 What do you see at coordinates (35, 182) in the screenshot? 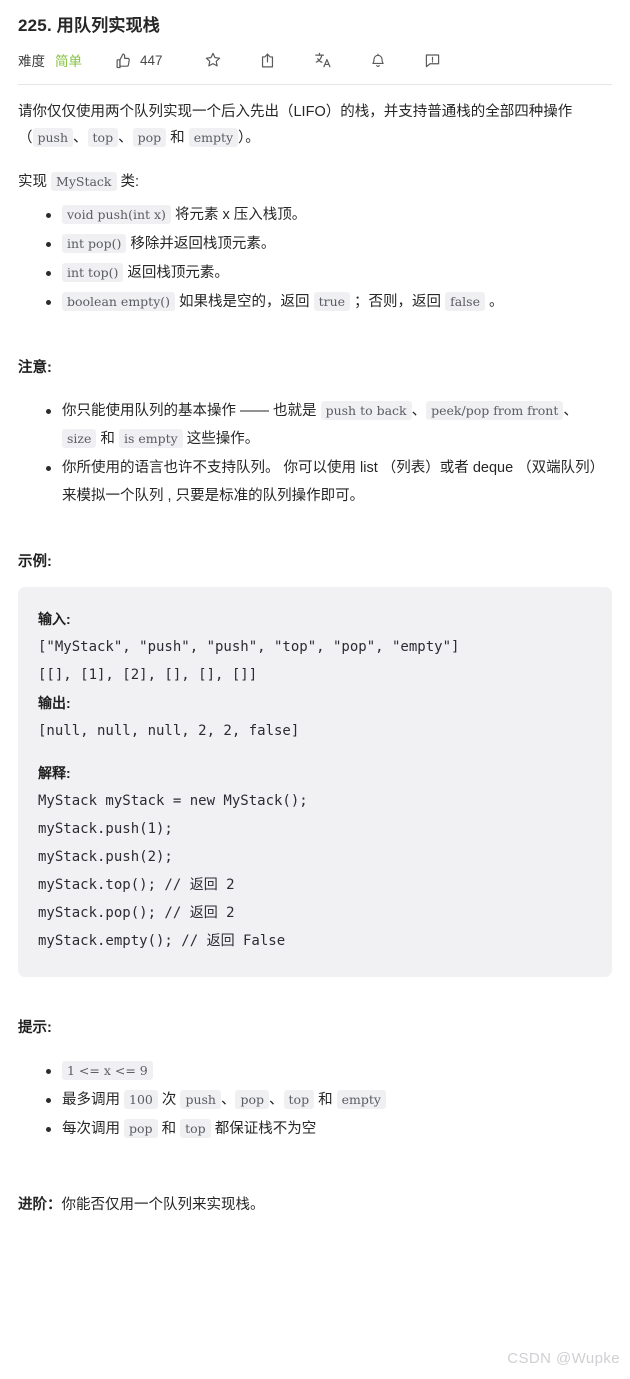
I see `impl-text-a: 实现` at bounding box center [35, 182].